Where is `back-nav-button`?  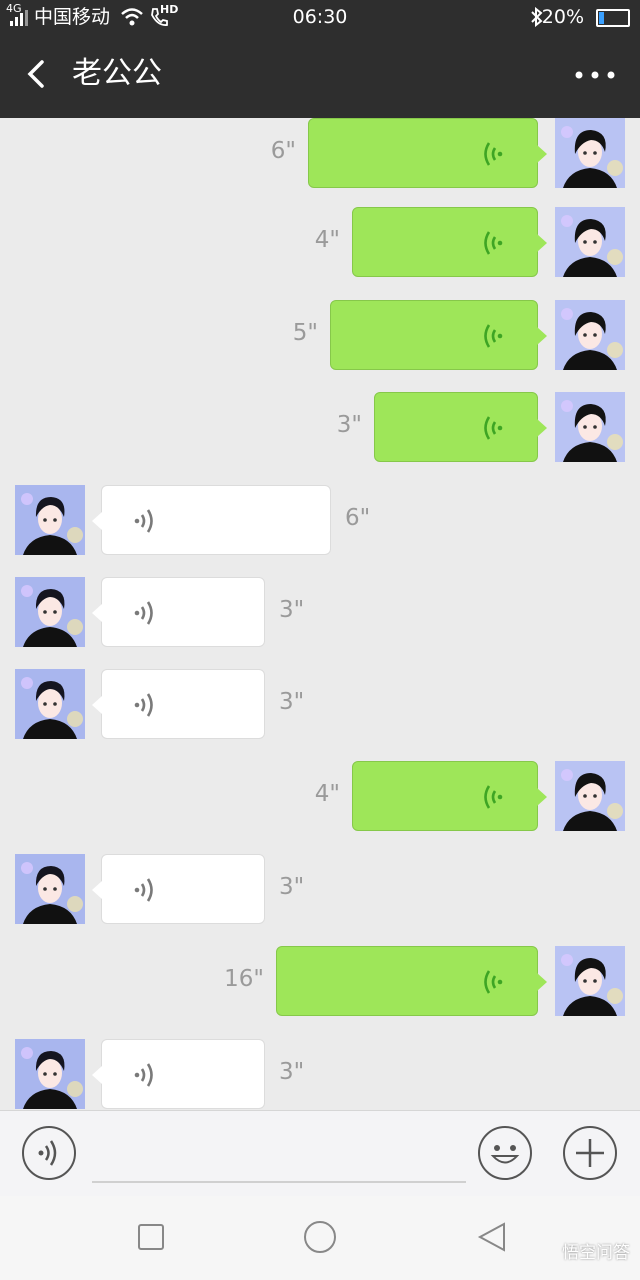
back-nav-button is located at coordinates (492, 1238).